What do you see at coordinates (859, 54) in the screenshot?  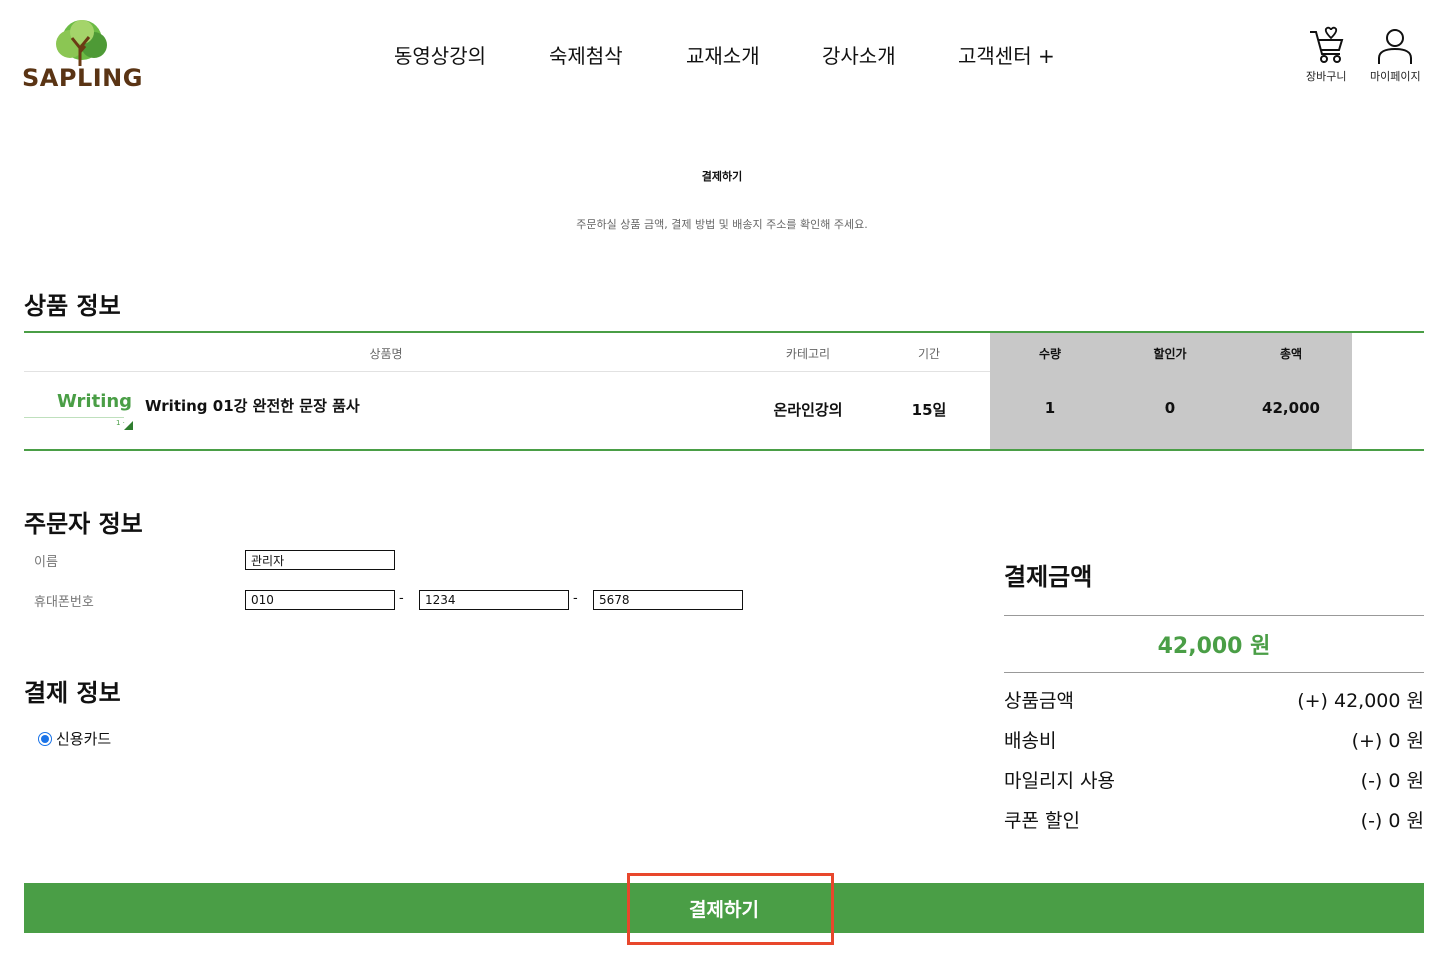 I see `nav-instructors: 강사소개` at bounding box center [859, 54].